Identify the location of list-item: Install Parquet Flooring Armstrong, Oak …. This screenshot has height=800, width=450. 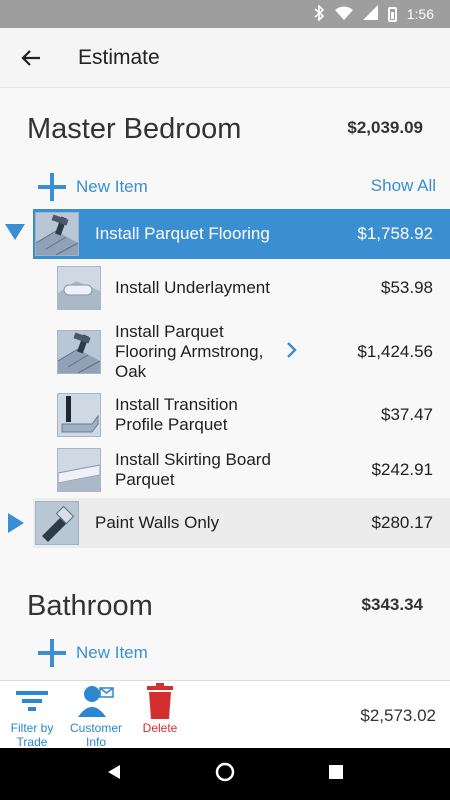
(225, 352).